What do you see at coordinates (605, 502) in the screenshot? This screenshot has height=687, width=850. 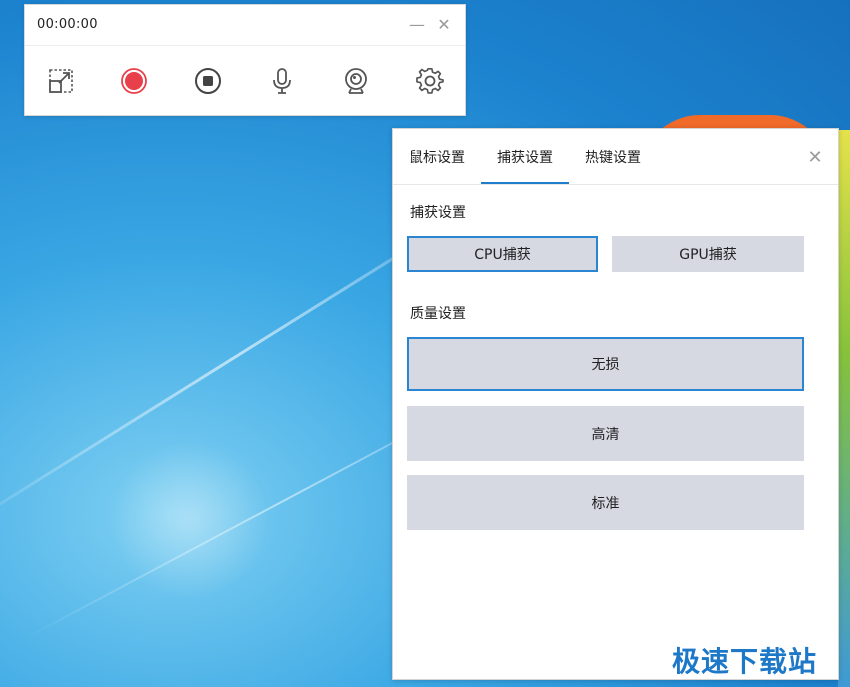 I see `quality-standard-button: 标准` at bounding box center [605, 502].